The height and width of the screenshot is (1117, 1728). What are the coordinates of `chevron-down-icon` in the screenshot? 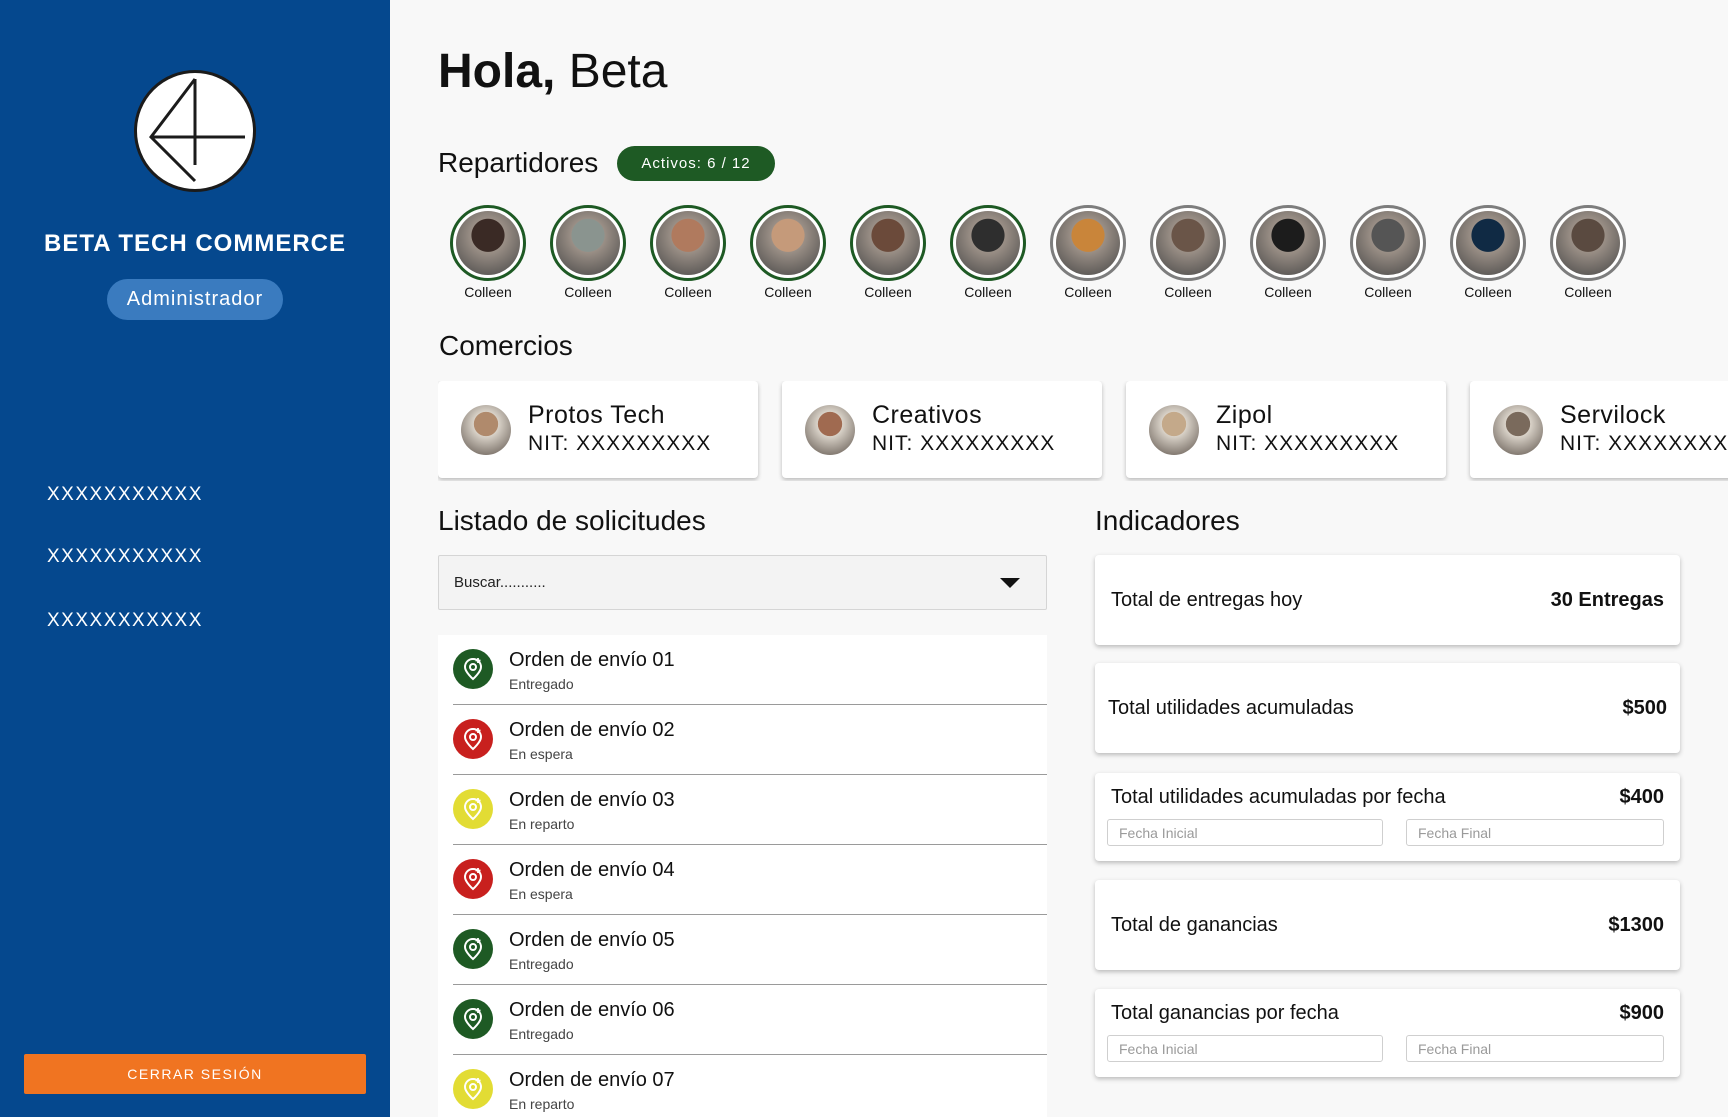 It's located at (1010, 583).